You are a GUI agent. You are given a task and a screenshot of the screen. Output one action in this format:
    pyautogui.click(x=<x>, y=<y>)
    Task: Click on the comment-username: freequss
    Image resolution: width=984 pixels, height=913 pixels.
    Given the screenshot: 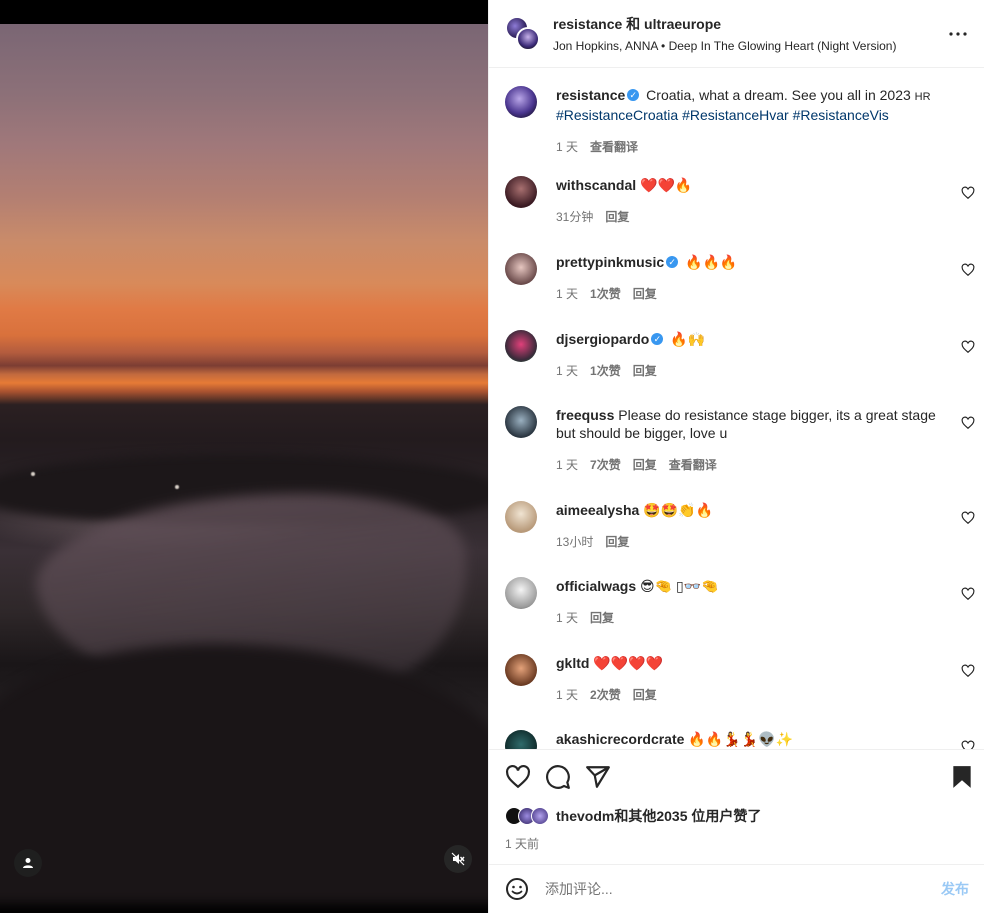 What is the action you would take?
    pyautogui.click(x=585, y=415)
    